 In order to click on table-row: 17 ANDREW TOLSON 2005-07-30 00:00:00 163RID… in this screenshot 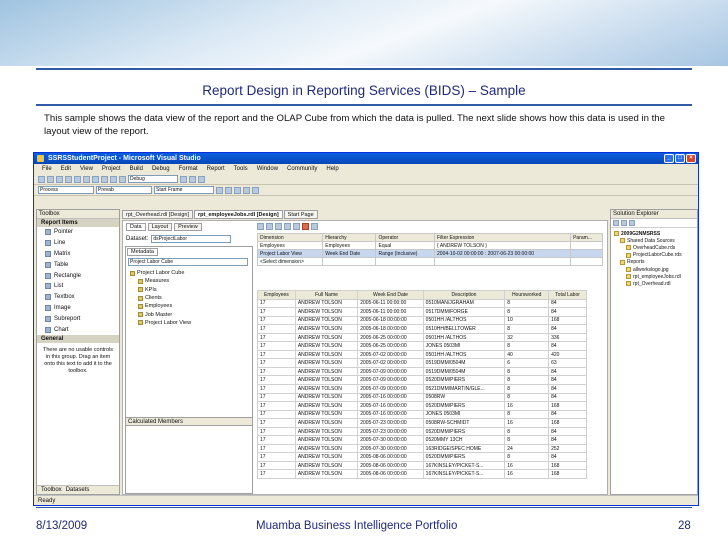, I will do `click(422, 448)`.